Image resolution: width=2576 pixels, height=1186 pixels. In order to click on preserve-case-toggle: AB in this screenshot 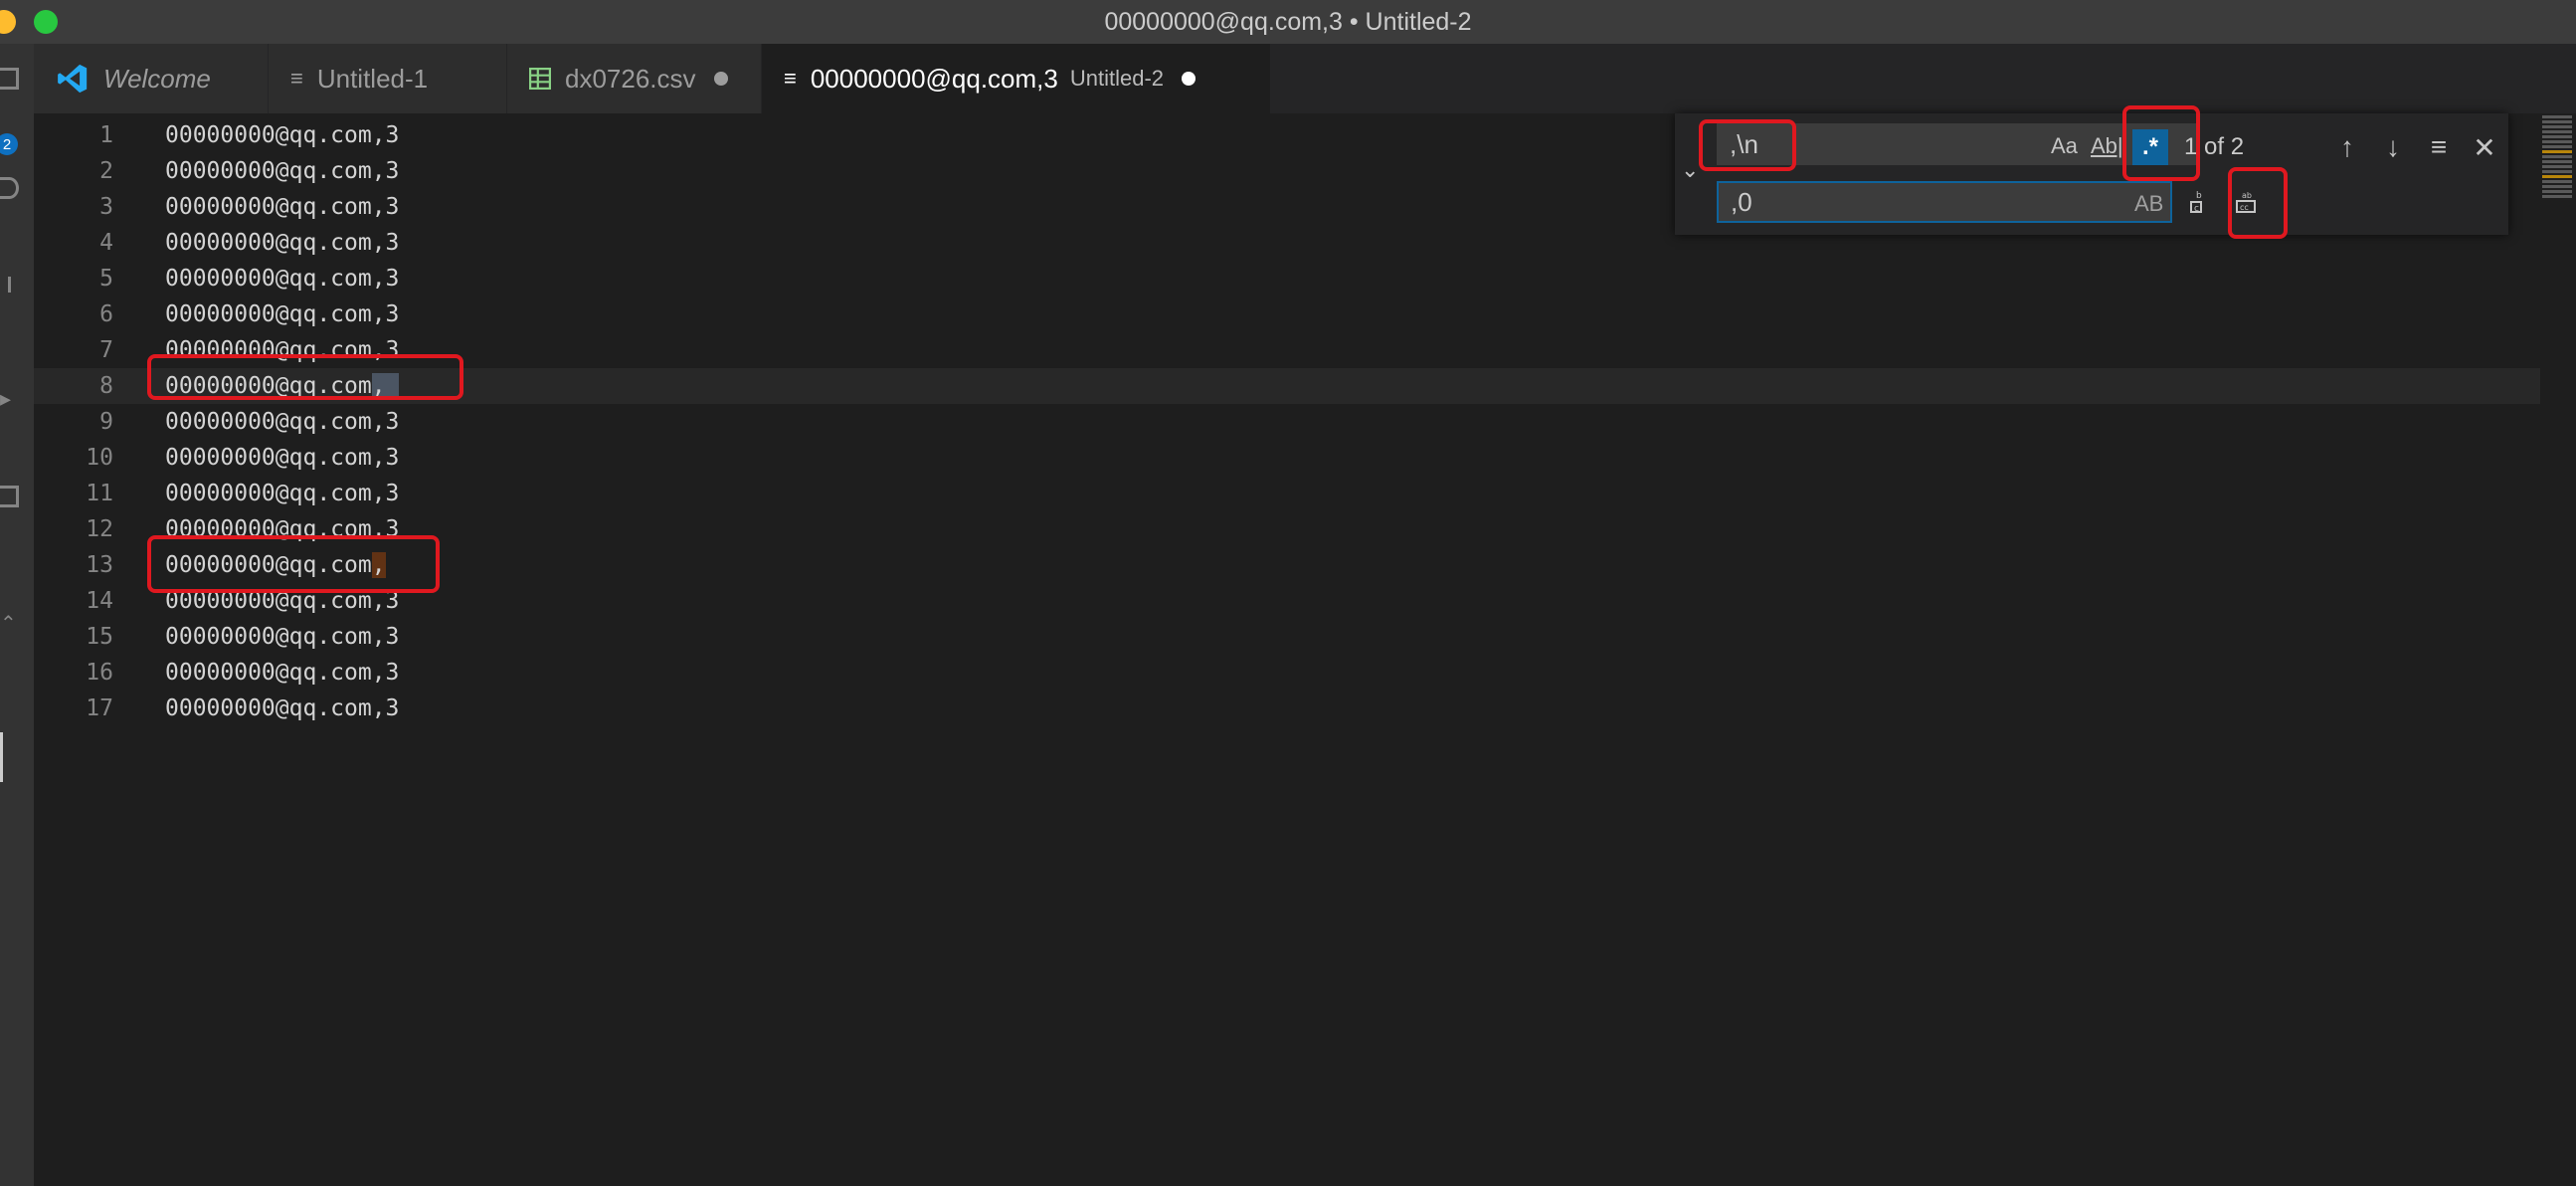, I will do `click(2148, 204)`.